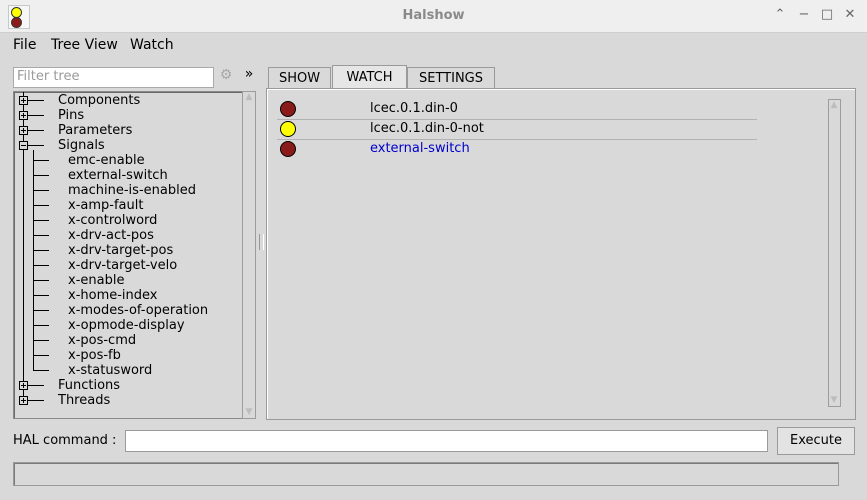 This screenshot has height=500, width=867. I want to click on watch-item-label: lcec.0.1.din-0, so click(414, 108).